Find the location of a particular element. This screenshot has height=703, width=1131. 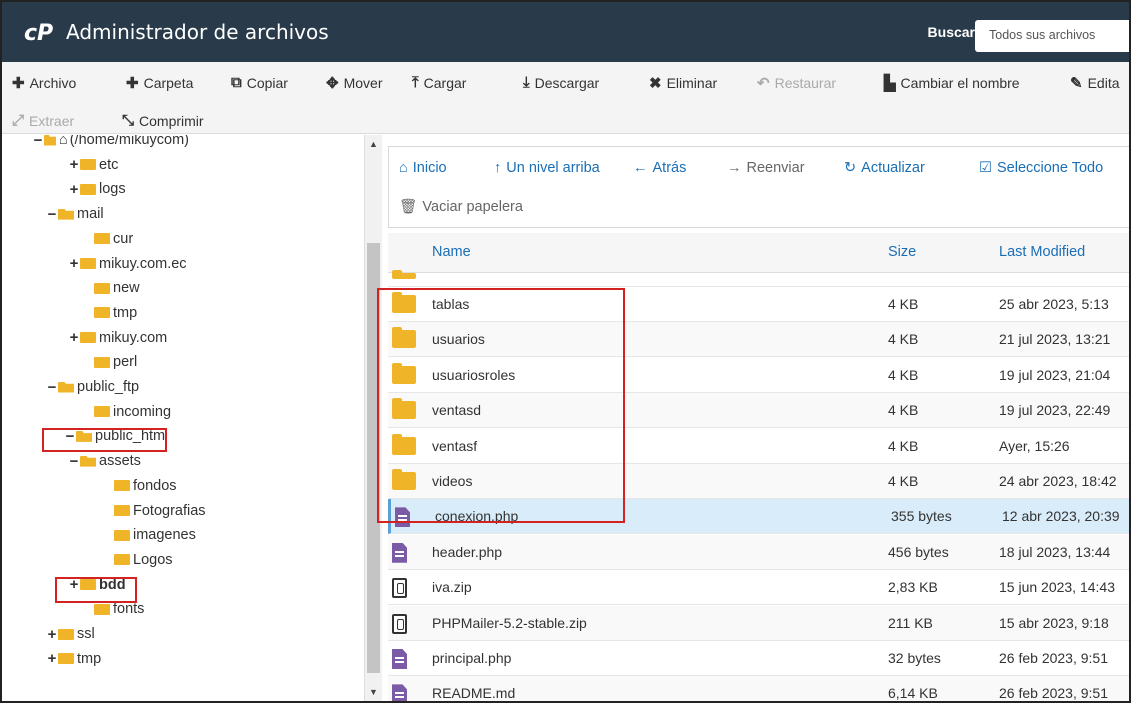

empty-trash-button: 🗑 Vaciar papelera is located at coordinates (461, 207).